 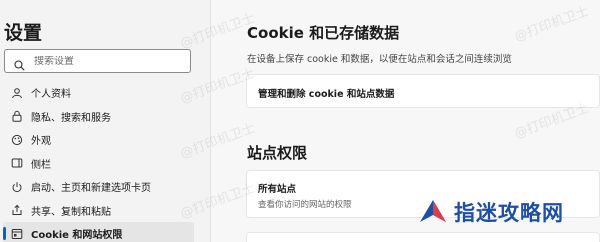 What do you see at coordinates (41, 141) in the screenshot?
I see `sidebar-item-label: 外观` at bounding box center [41, 141].